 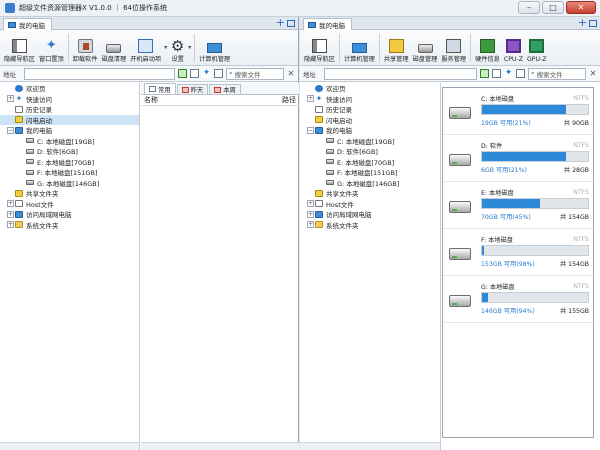 I want to click on drive-item: G: 本地磁盘 NTFS 146GB 可用(94%) 共 155GB, so click(x=518, y=299).